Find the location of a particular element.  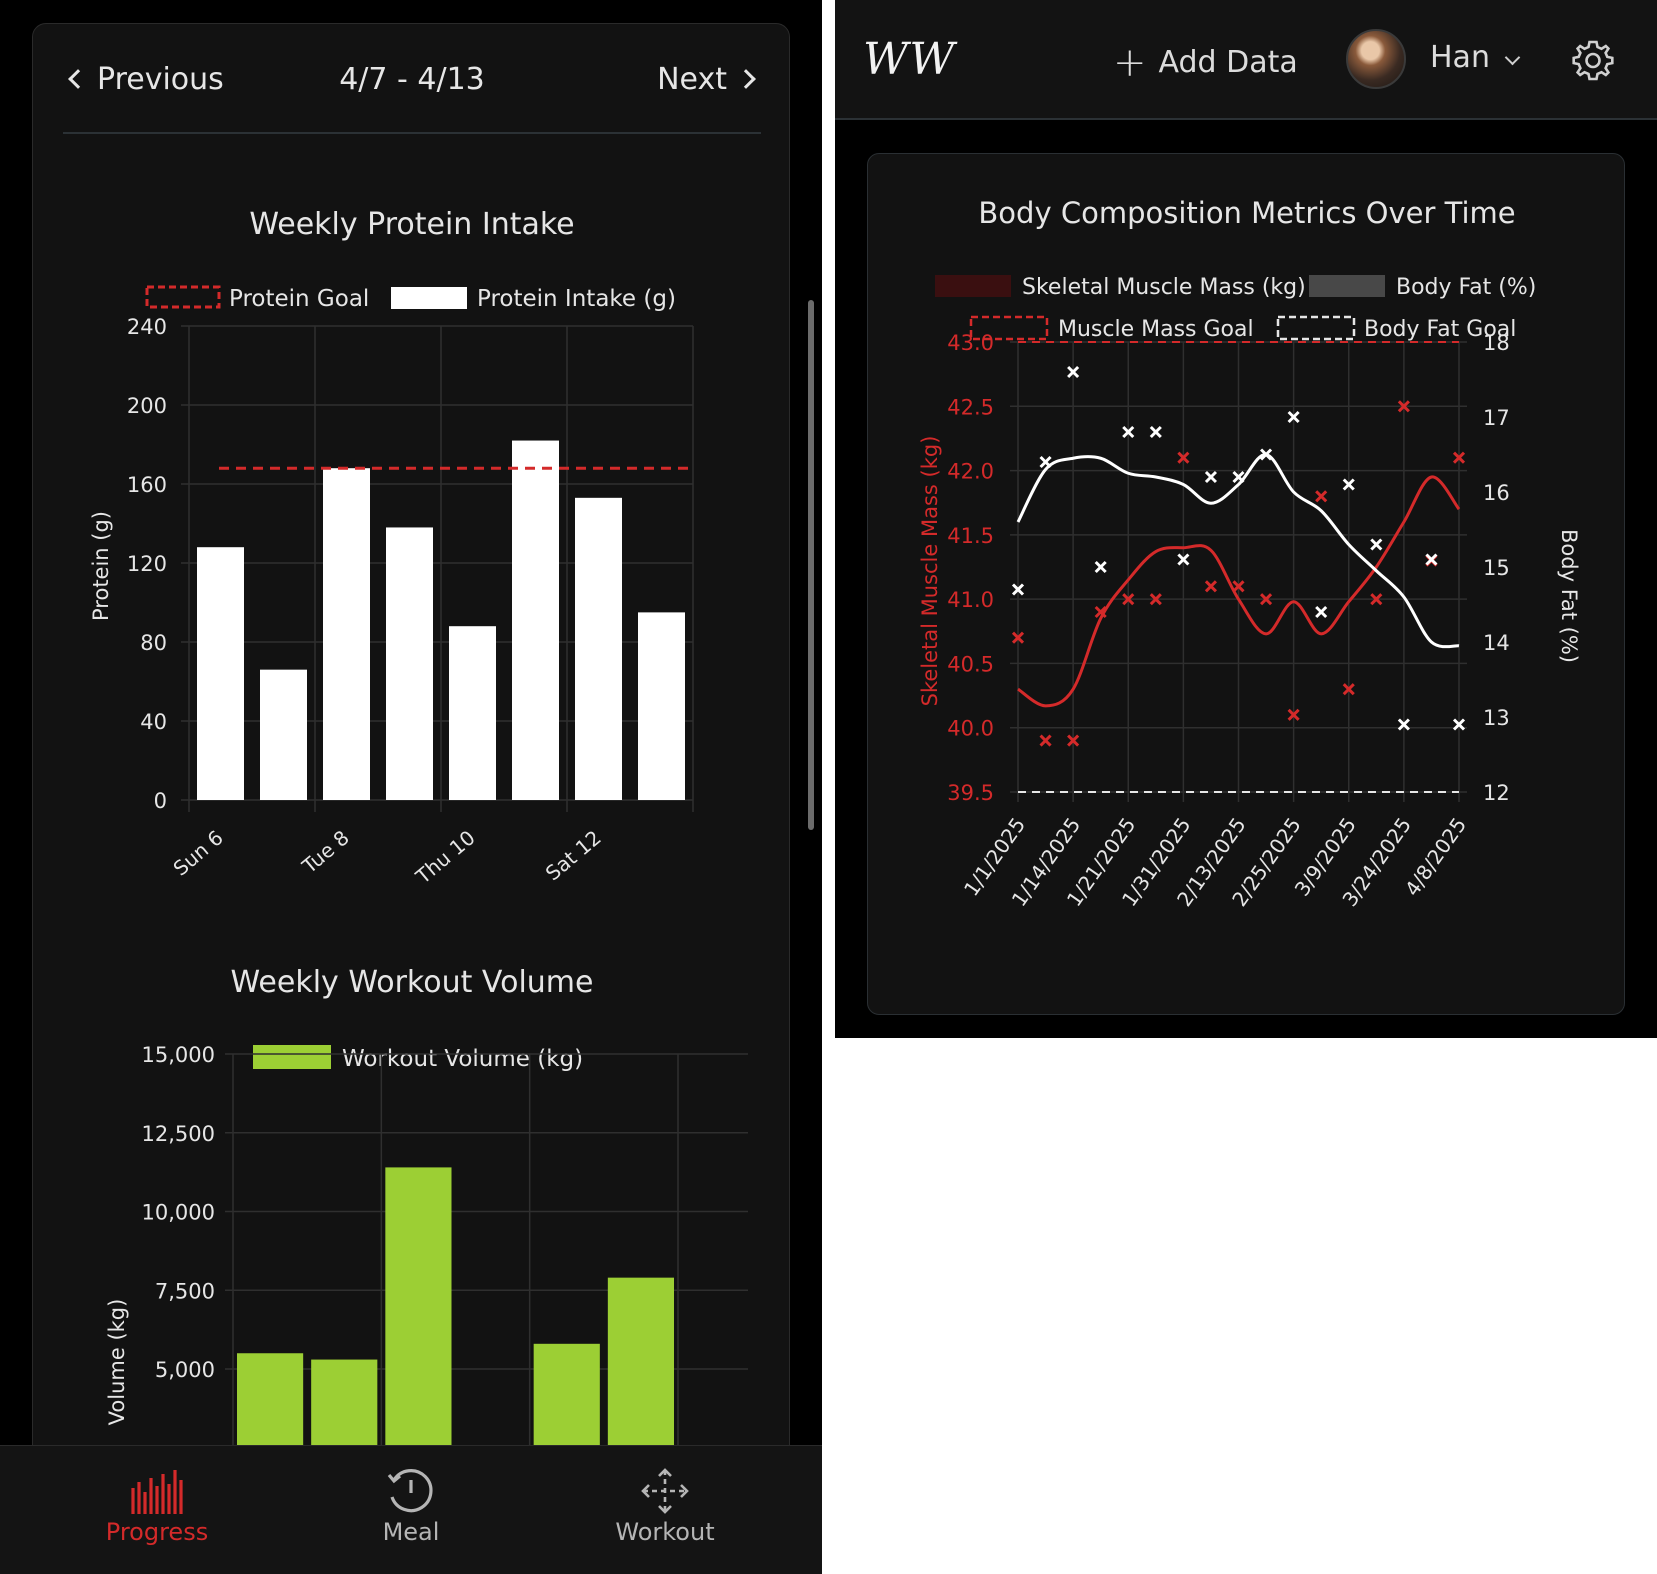

next-week-button: Next is located at coordinates (706, 79).